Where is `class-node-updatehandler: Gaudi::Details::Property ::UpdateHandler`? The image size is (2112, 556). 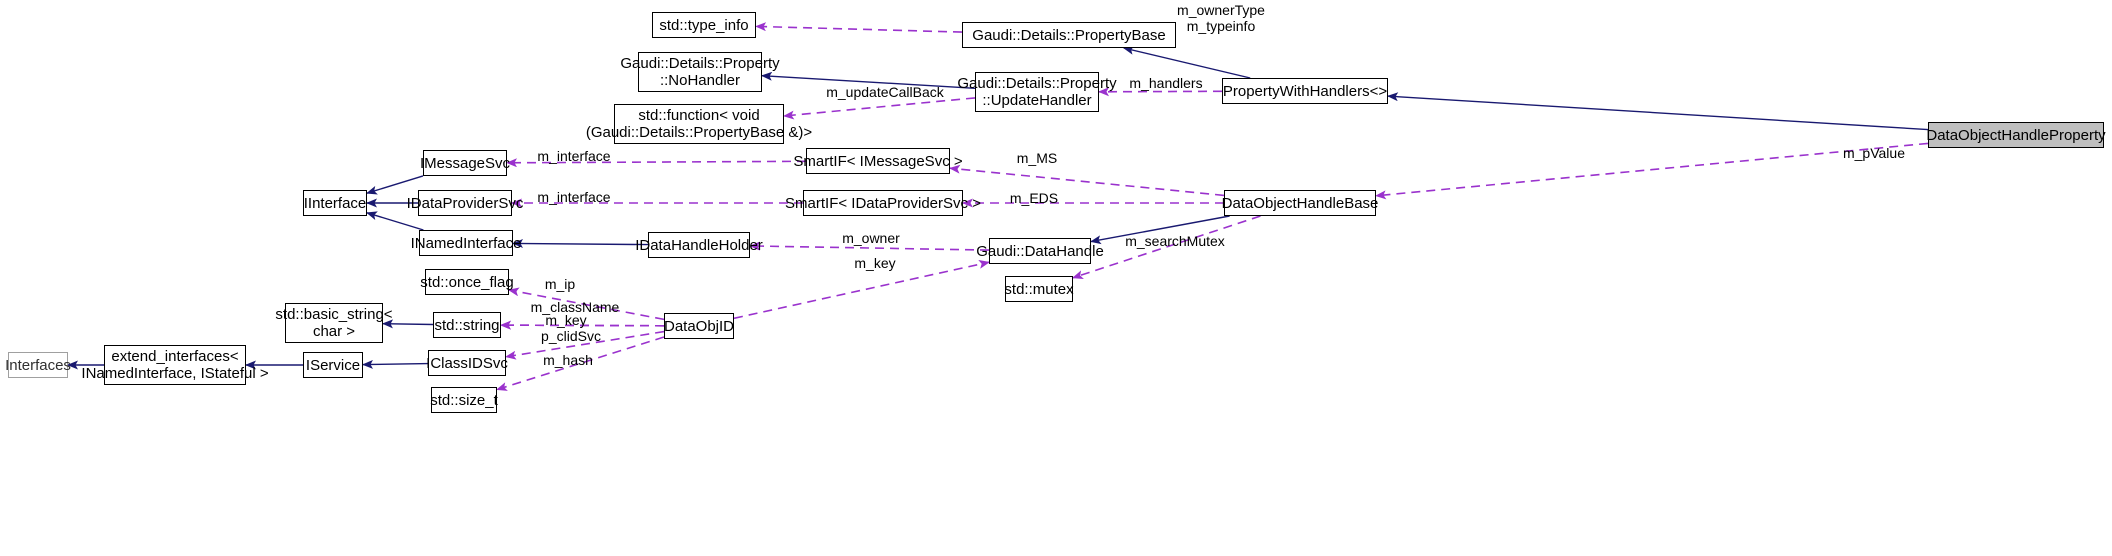 class-node-updatehandler: Gaudi::Details::Property ::UpdateHandler is located at coordinates (1037, 92).